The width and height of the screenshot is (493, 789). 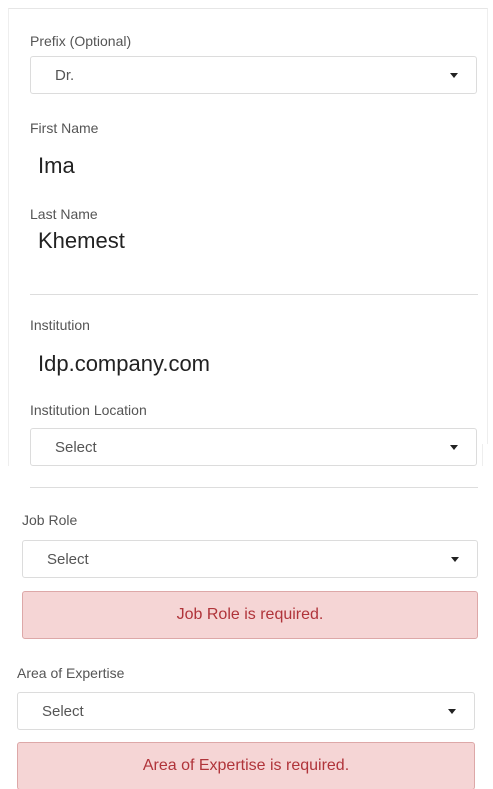 What do you see at coordinates (81, 241) in the screenshot?
I see `last-name-value: Khemest` at bounding box center [81, 241].